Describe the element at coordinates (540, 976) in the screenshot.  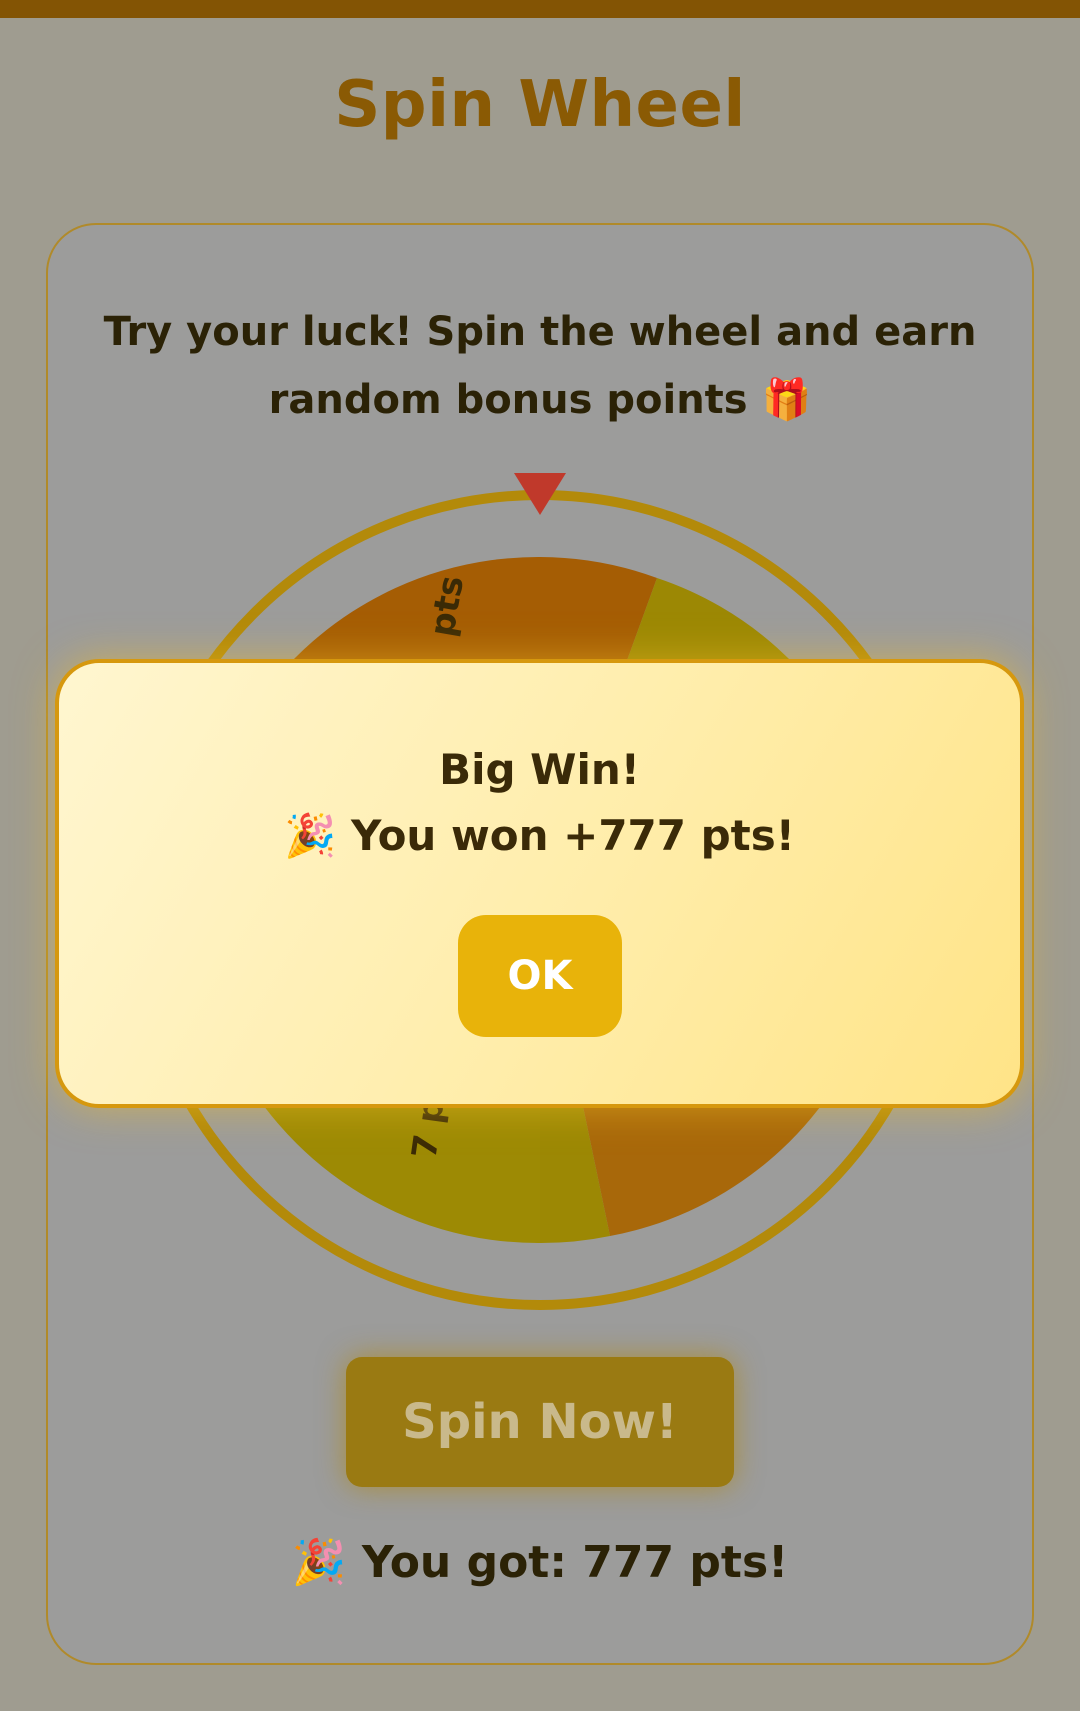
I see `ok-button: OK` at that location.